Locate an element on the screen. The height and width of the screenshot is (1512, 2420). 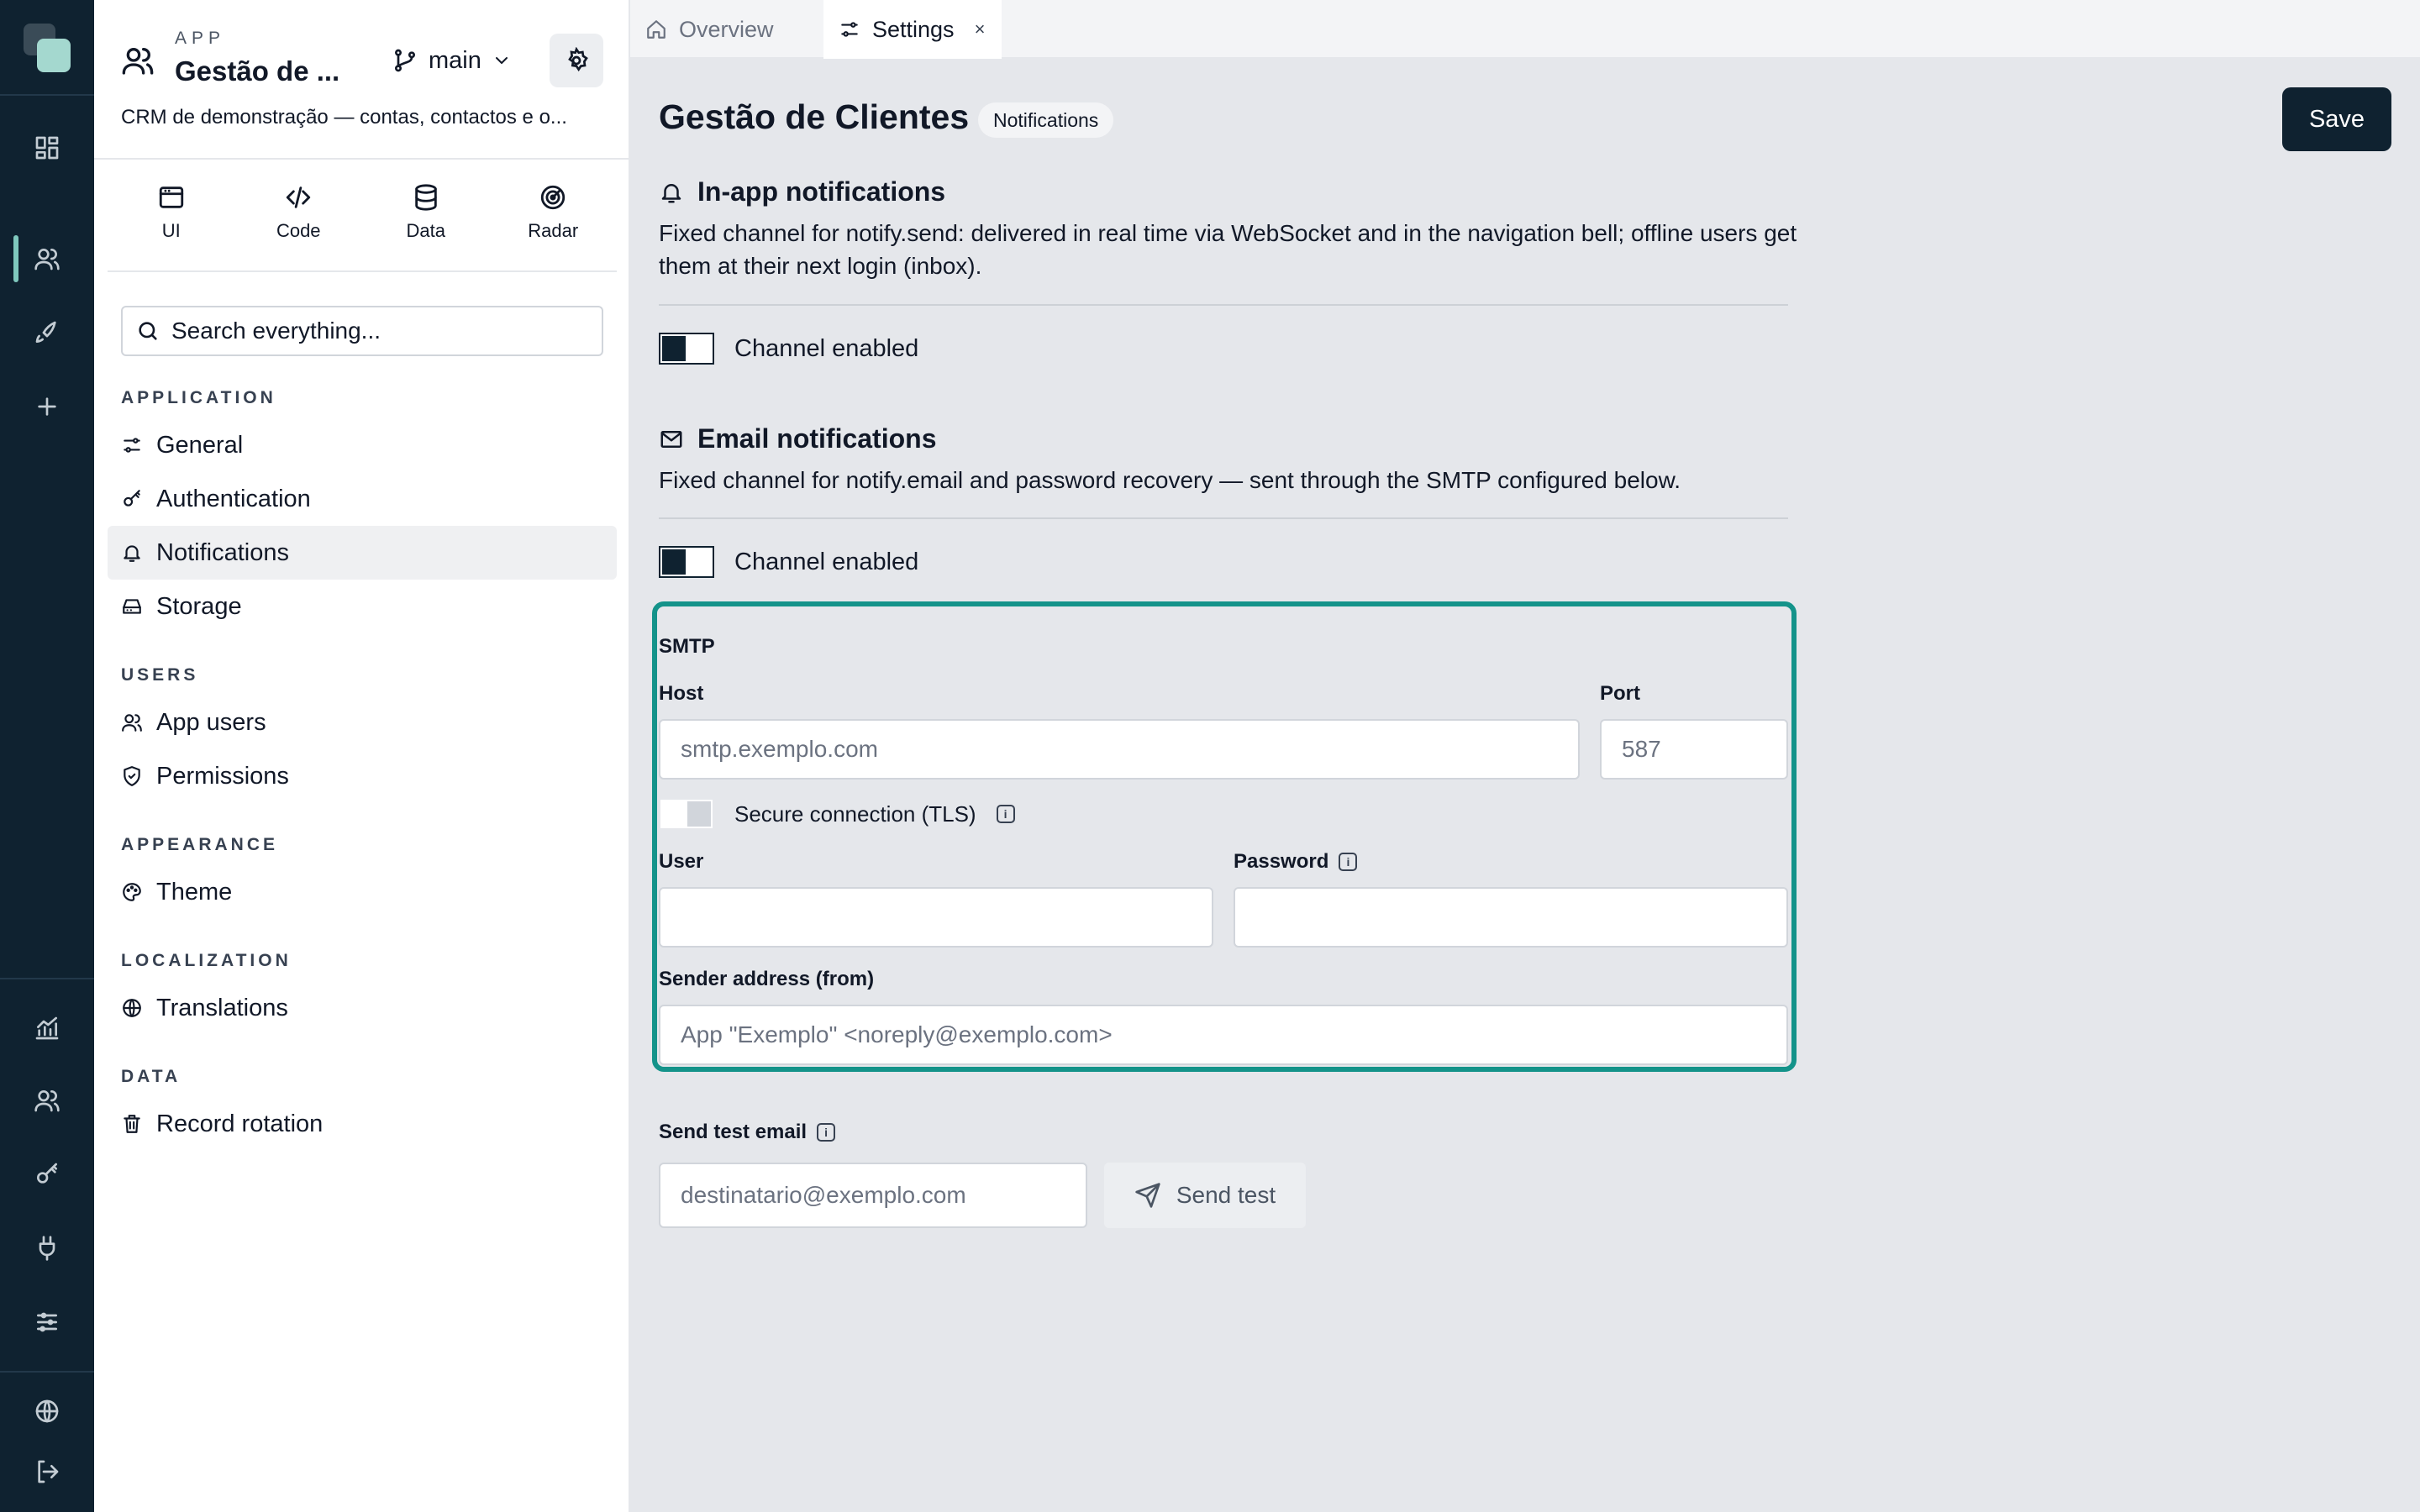
user-label: User is located at coordinates (681, 861).